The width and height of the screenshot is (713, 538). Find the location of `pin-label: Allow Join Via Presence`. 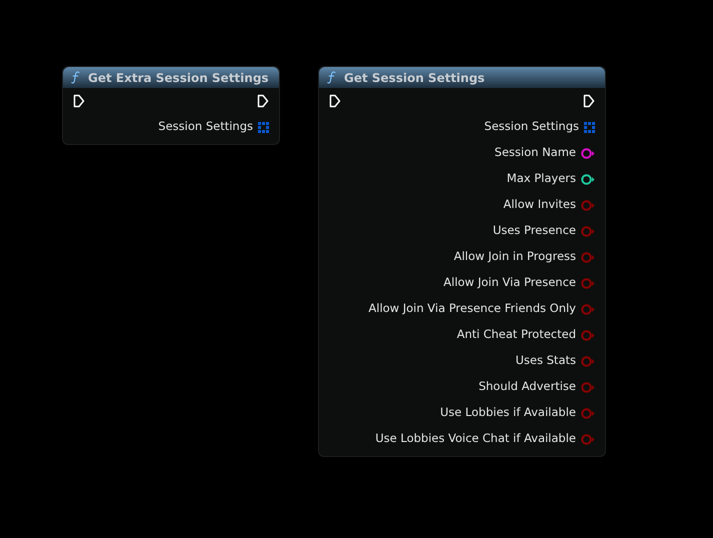

pin-label: Allow Join Via Presence is located at coordinates (510, 283).